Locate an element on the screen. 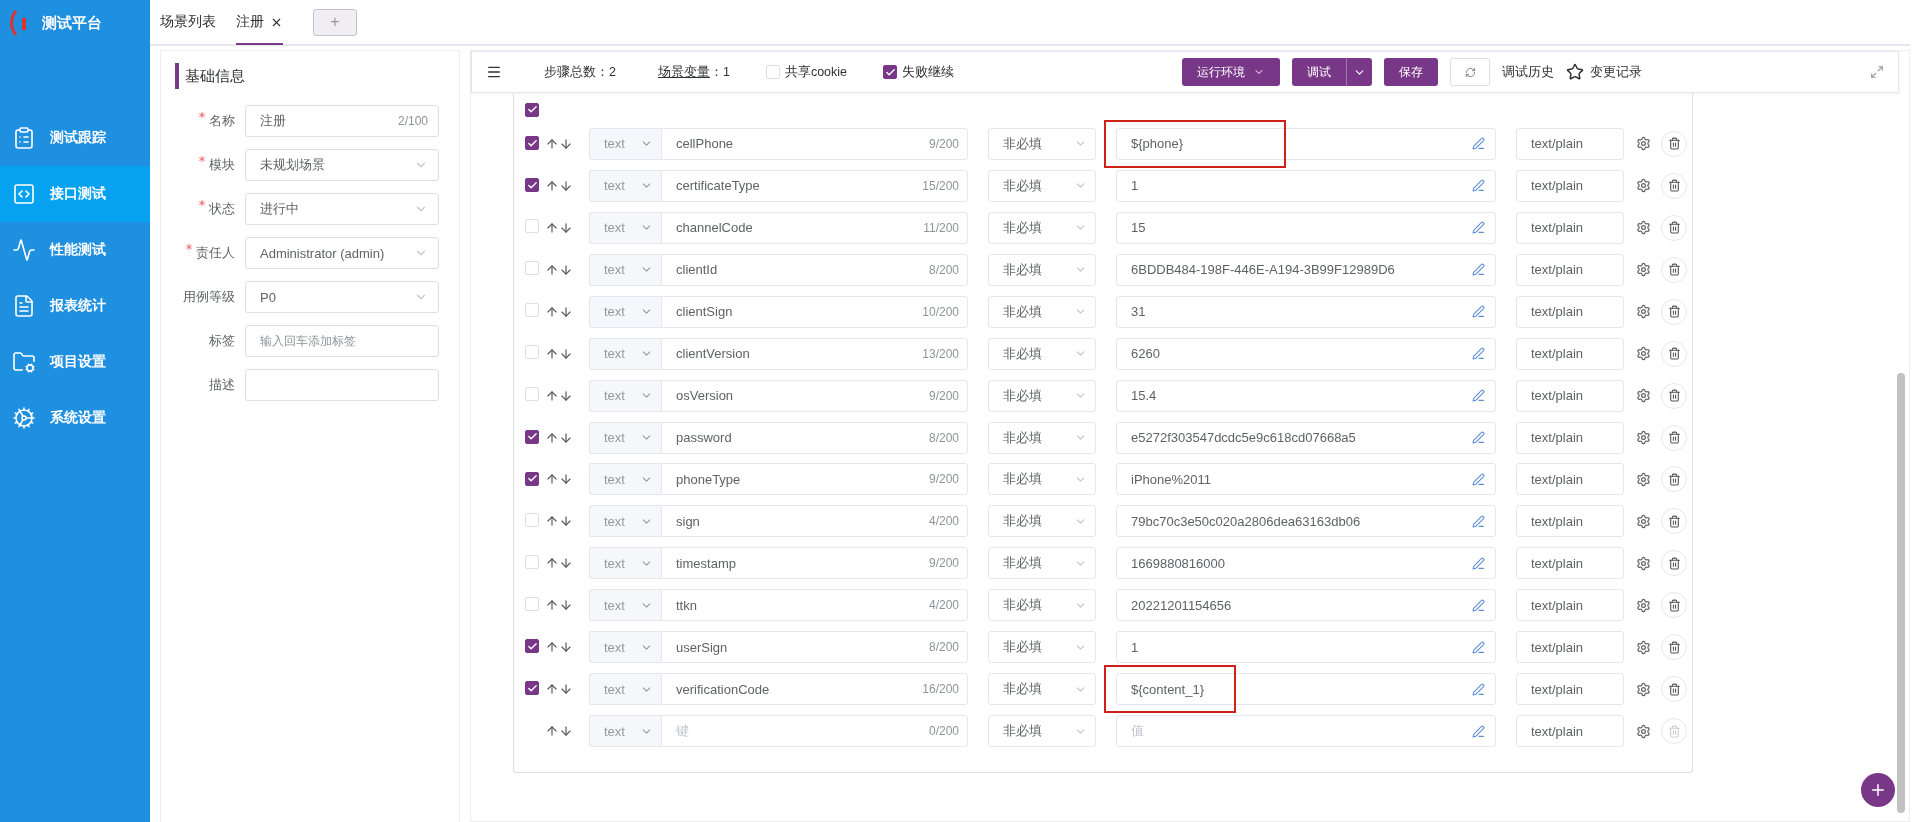 The width and height of the screenshot is (1920, 822). select-field: Administrator (admin) is located at coordinates (342, 253).